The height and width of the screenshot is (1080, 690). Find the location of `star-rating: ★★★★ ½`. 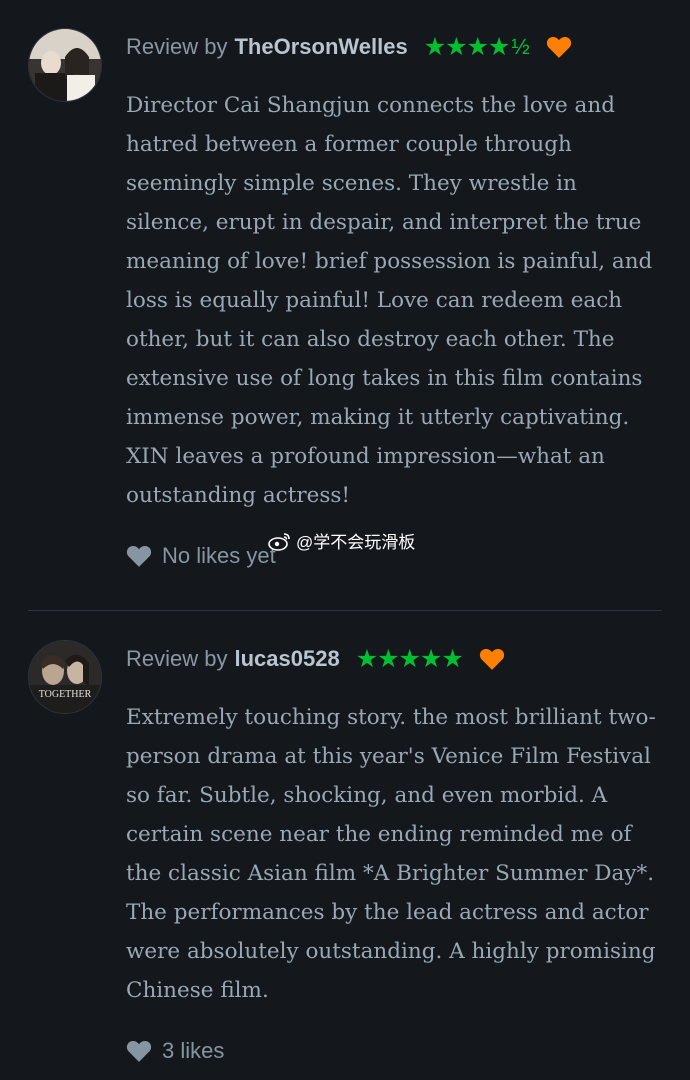

star-rating: ★★★★ ½ is located at coordinates (477, 47).